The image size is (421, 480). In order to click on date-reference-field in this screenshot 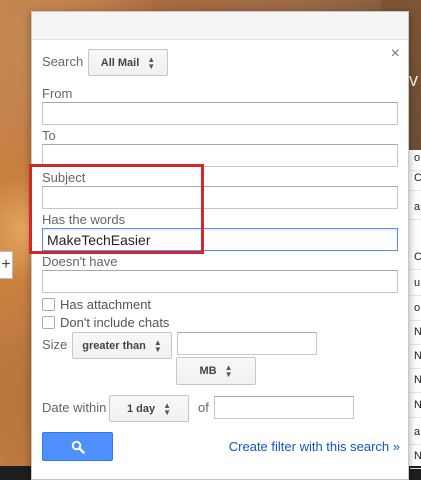, I will do `click(284, 407)`.